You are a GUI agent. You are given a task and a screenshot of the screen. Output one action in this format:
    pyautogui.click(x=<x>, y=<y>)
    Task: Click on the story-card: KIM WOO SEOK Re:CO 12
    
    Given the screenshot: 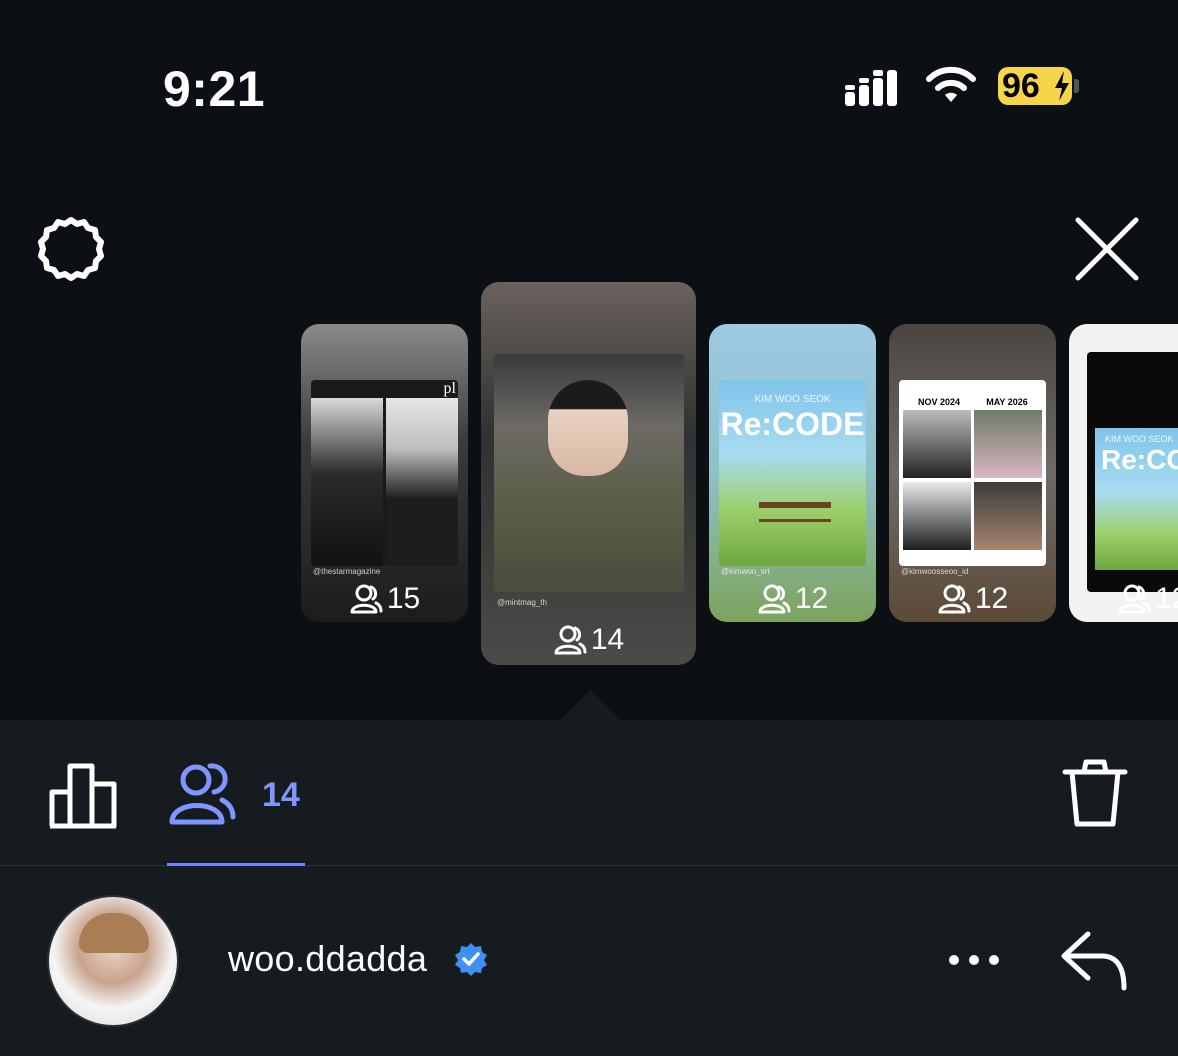 What is the action you would take?
    pyautogui.click(x=1123, y=473)
    